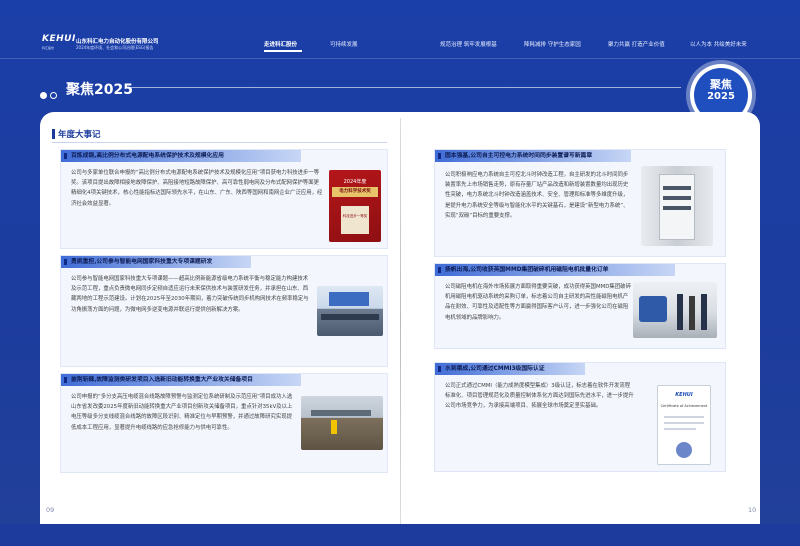 The height and width of the screenshot is (546, 800). What do you see at coordinates (355, 220) in the screenshot?
I see `certificate-award-line: 科技进步一等奖` at bounding box center [355, 220].